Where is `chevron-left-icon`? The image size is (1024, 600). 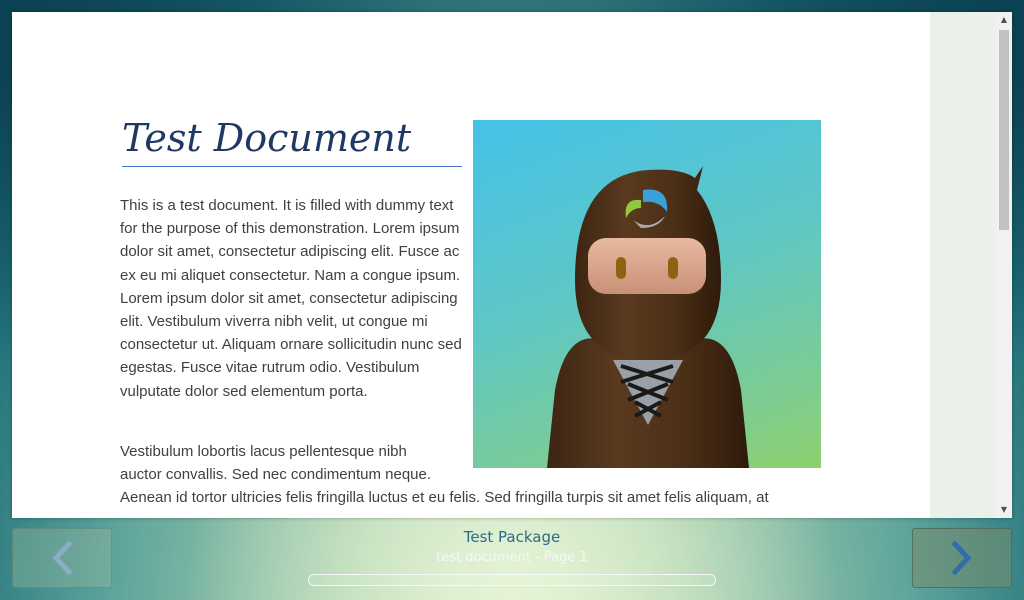 chevron-left-icon is located at coordinates (62, 558).